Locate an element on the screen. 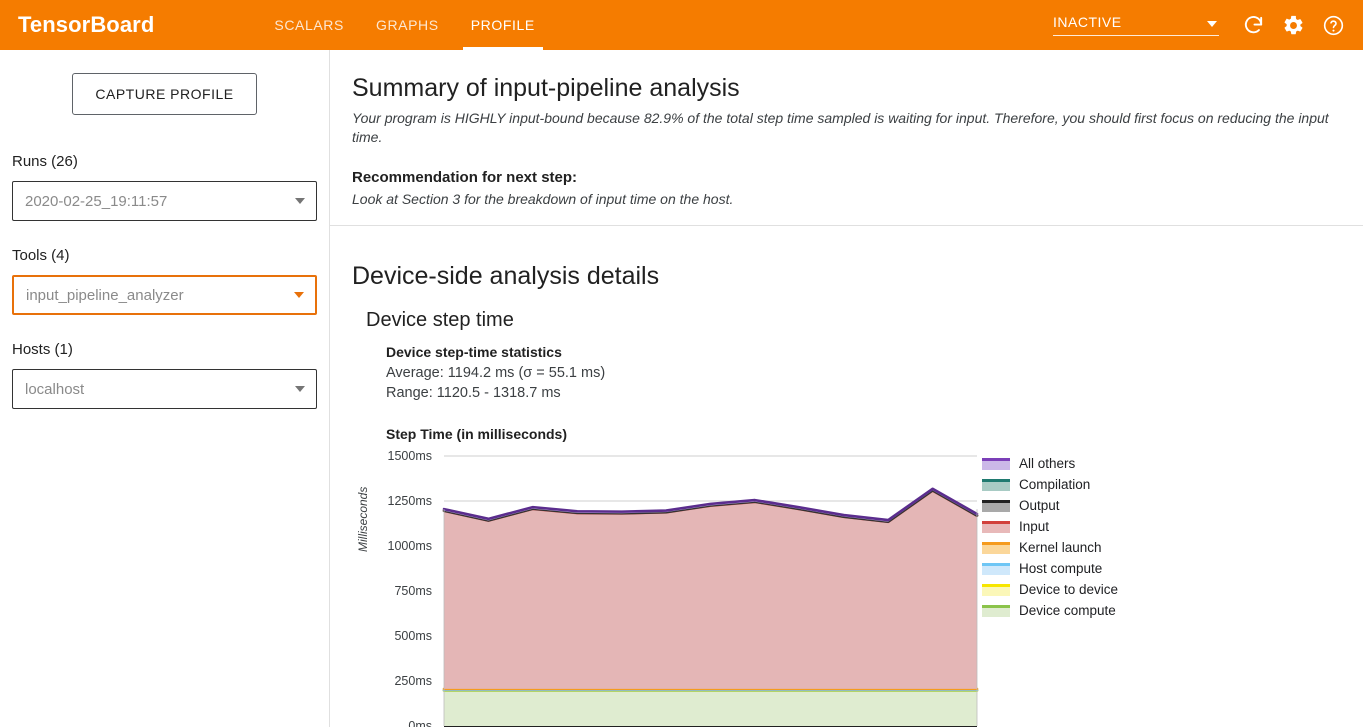  settings-button is located at coordinates (1293, 25).